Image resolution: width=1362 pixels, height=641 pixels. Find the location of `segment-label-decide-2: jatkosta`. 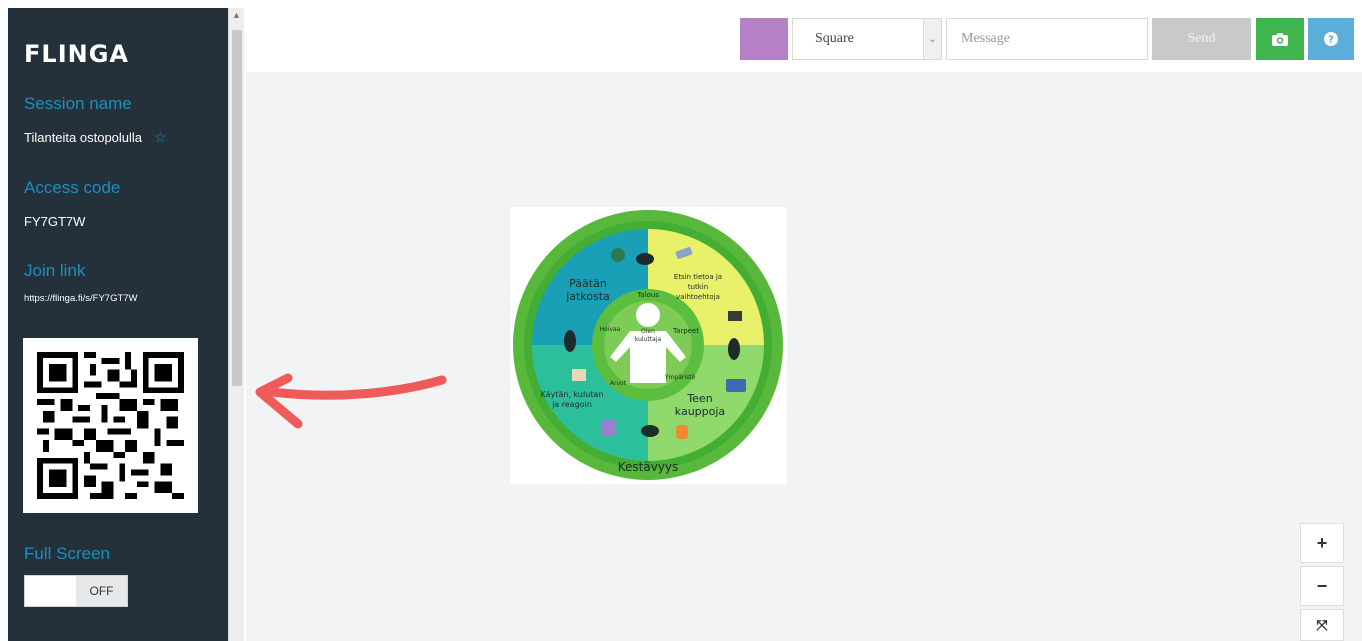

segment-label-decide-2: jatkosta is located at coordinates (587, 296).